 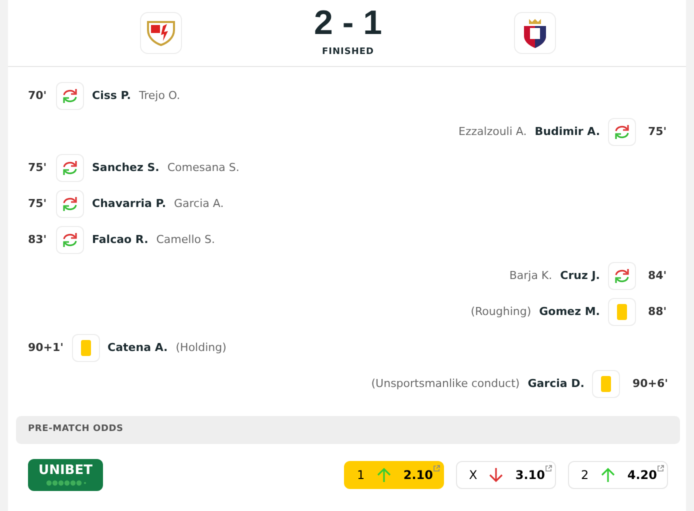 What do you see at coordinates (348, 430) in the screenshot?
I see `section-header: PRE-MATCH ODDS` at bounding box center [348, 430].